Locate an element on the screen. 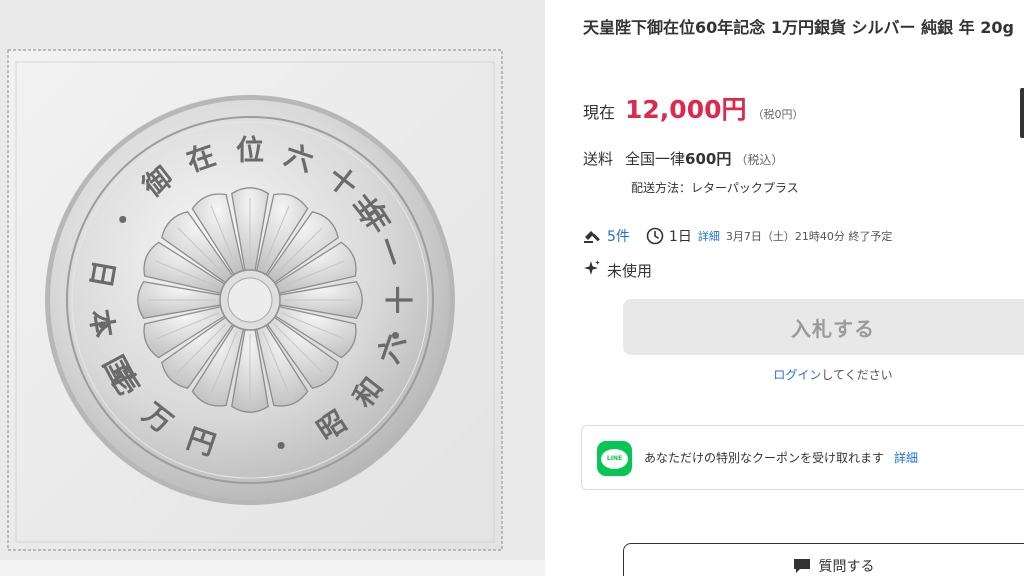 This screenshot has width=1024, height=576. shipping-row: 送料 全国一律 600円 （税込） is located at coordinates (683, 158).